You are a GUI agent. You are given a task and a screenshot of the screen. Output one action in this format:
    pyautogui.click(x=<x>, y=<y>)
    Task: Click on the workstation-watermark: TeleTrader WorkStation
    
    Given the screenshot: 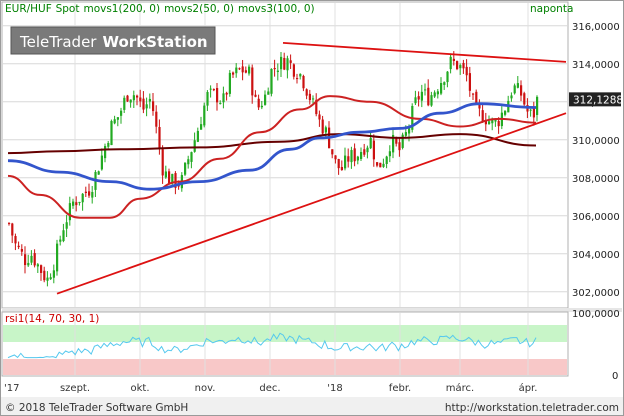 What is the action you would take?
    pyautogui.click(x=113, y=40)
    